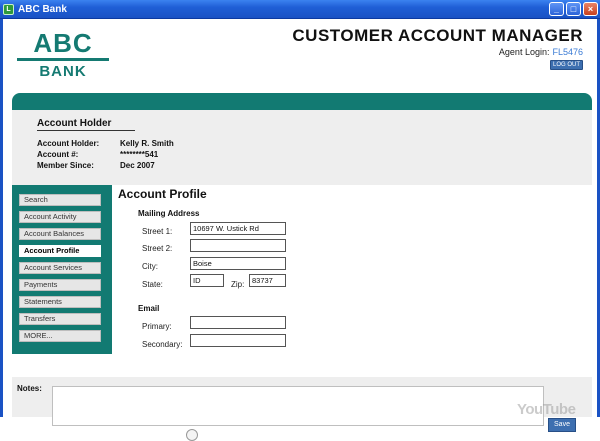 This screenshot has width=600, height=441. Describe the element at coordinates (42, 9) in the screenshot. I see `window-title: ABC Bank` at that location.